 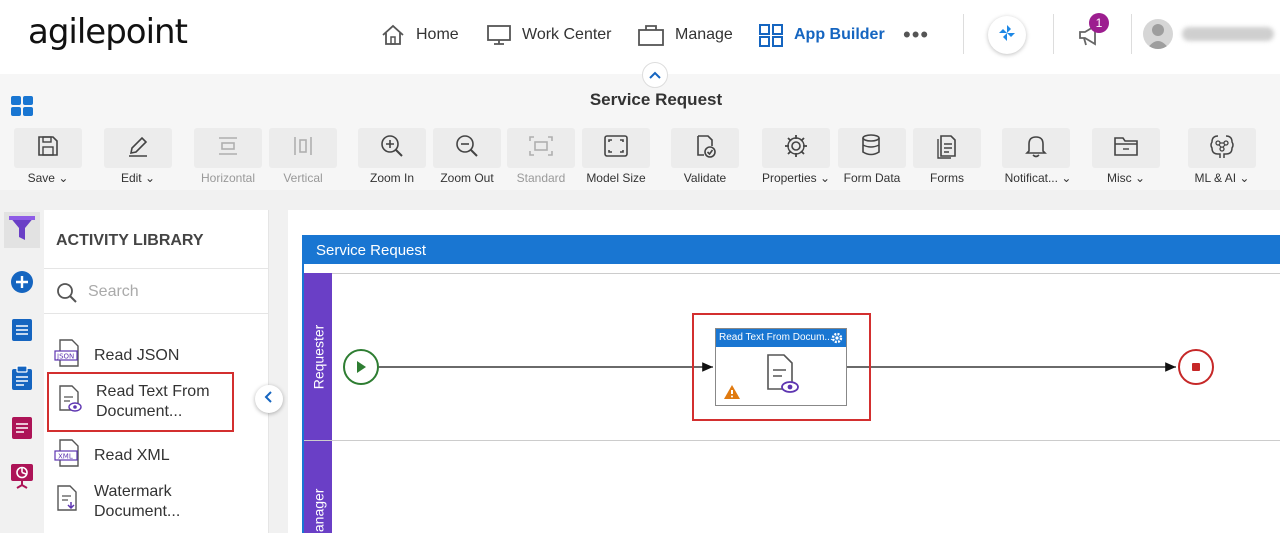 I want to click on library-item-read-xml: XML Read XML, so click(x=156, y=456).